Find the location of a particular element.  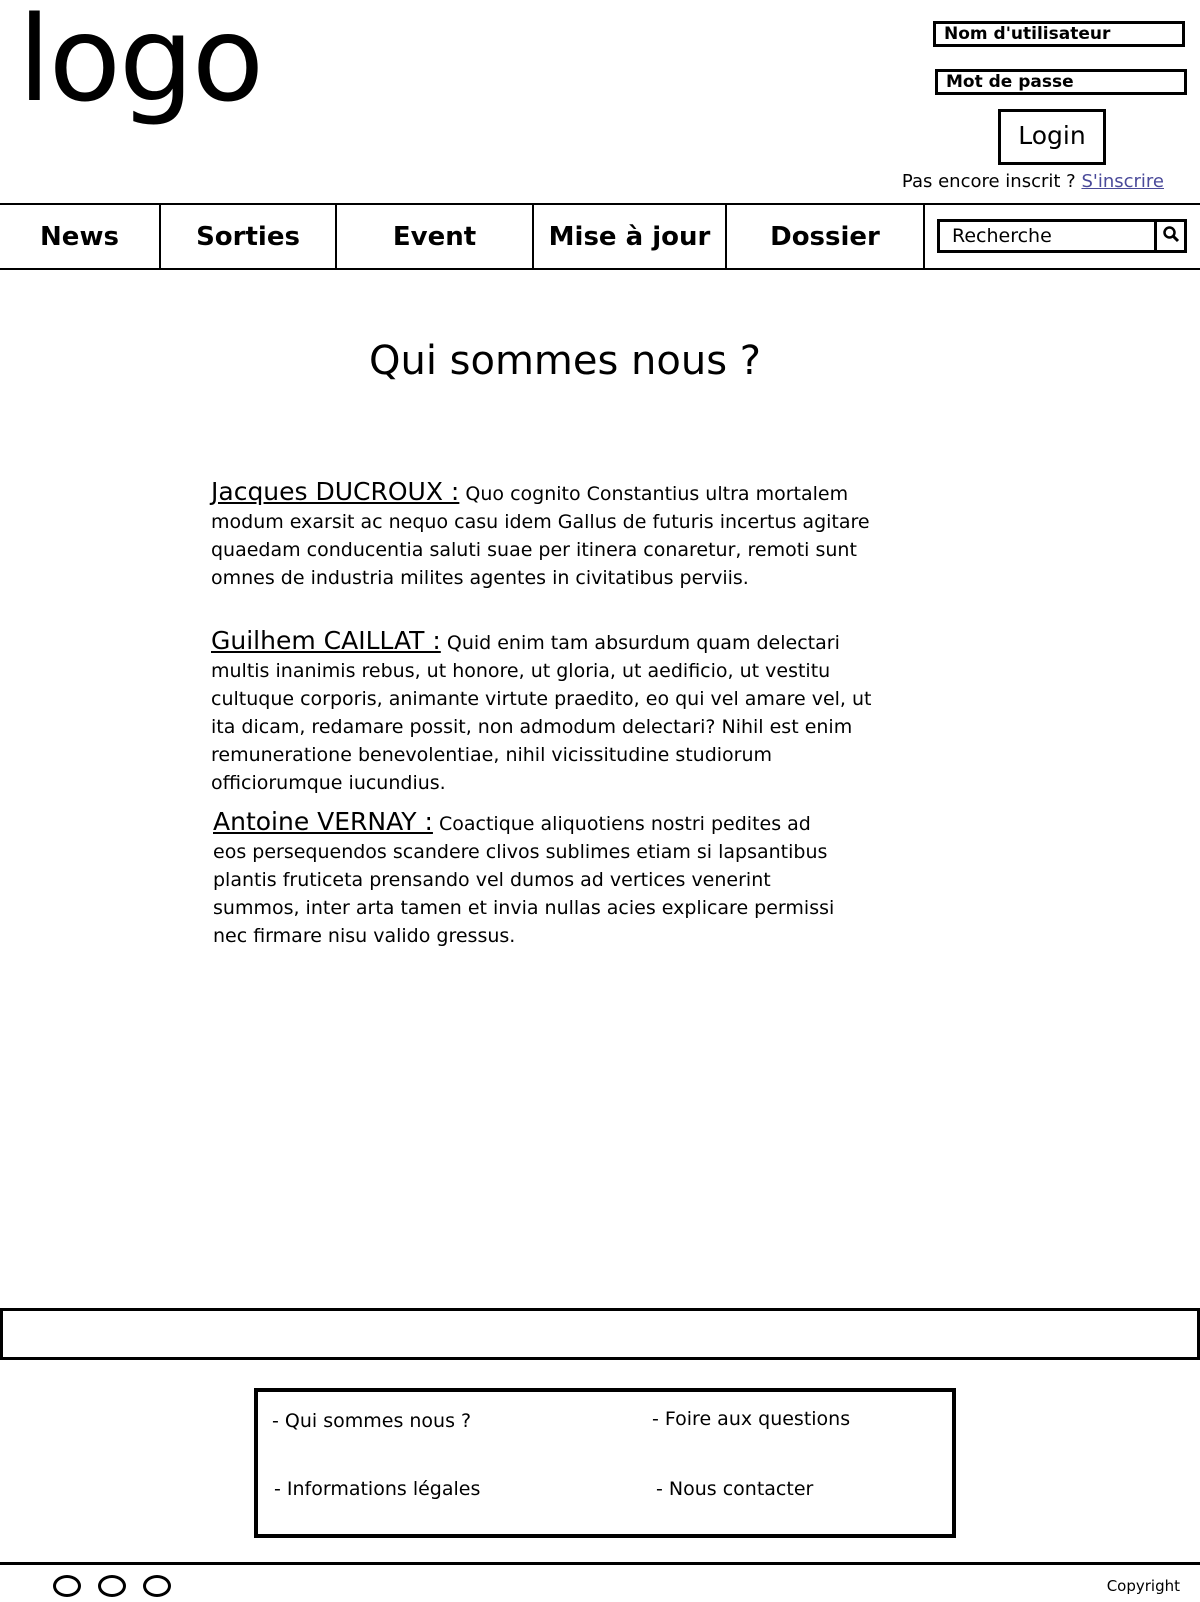

search-area is located at coordinates (1062, 236).